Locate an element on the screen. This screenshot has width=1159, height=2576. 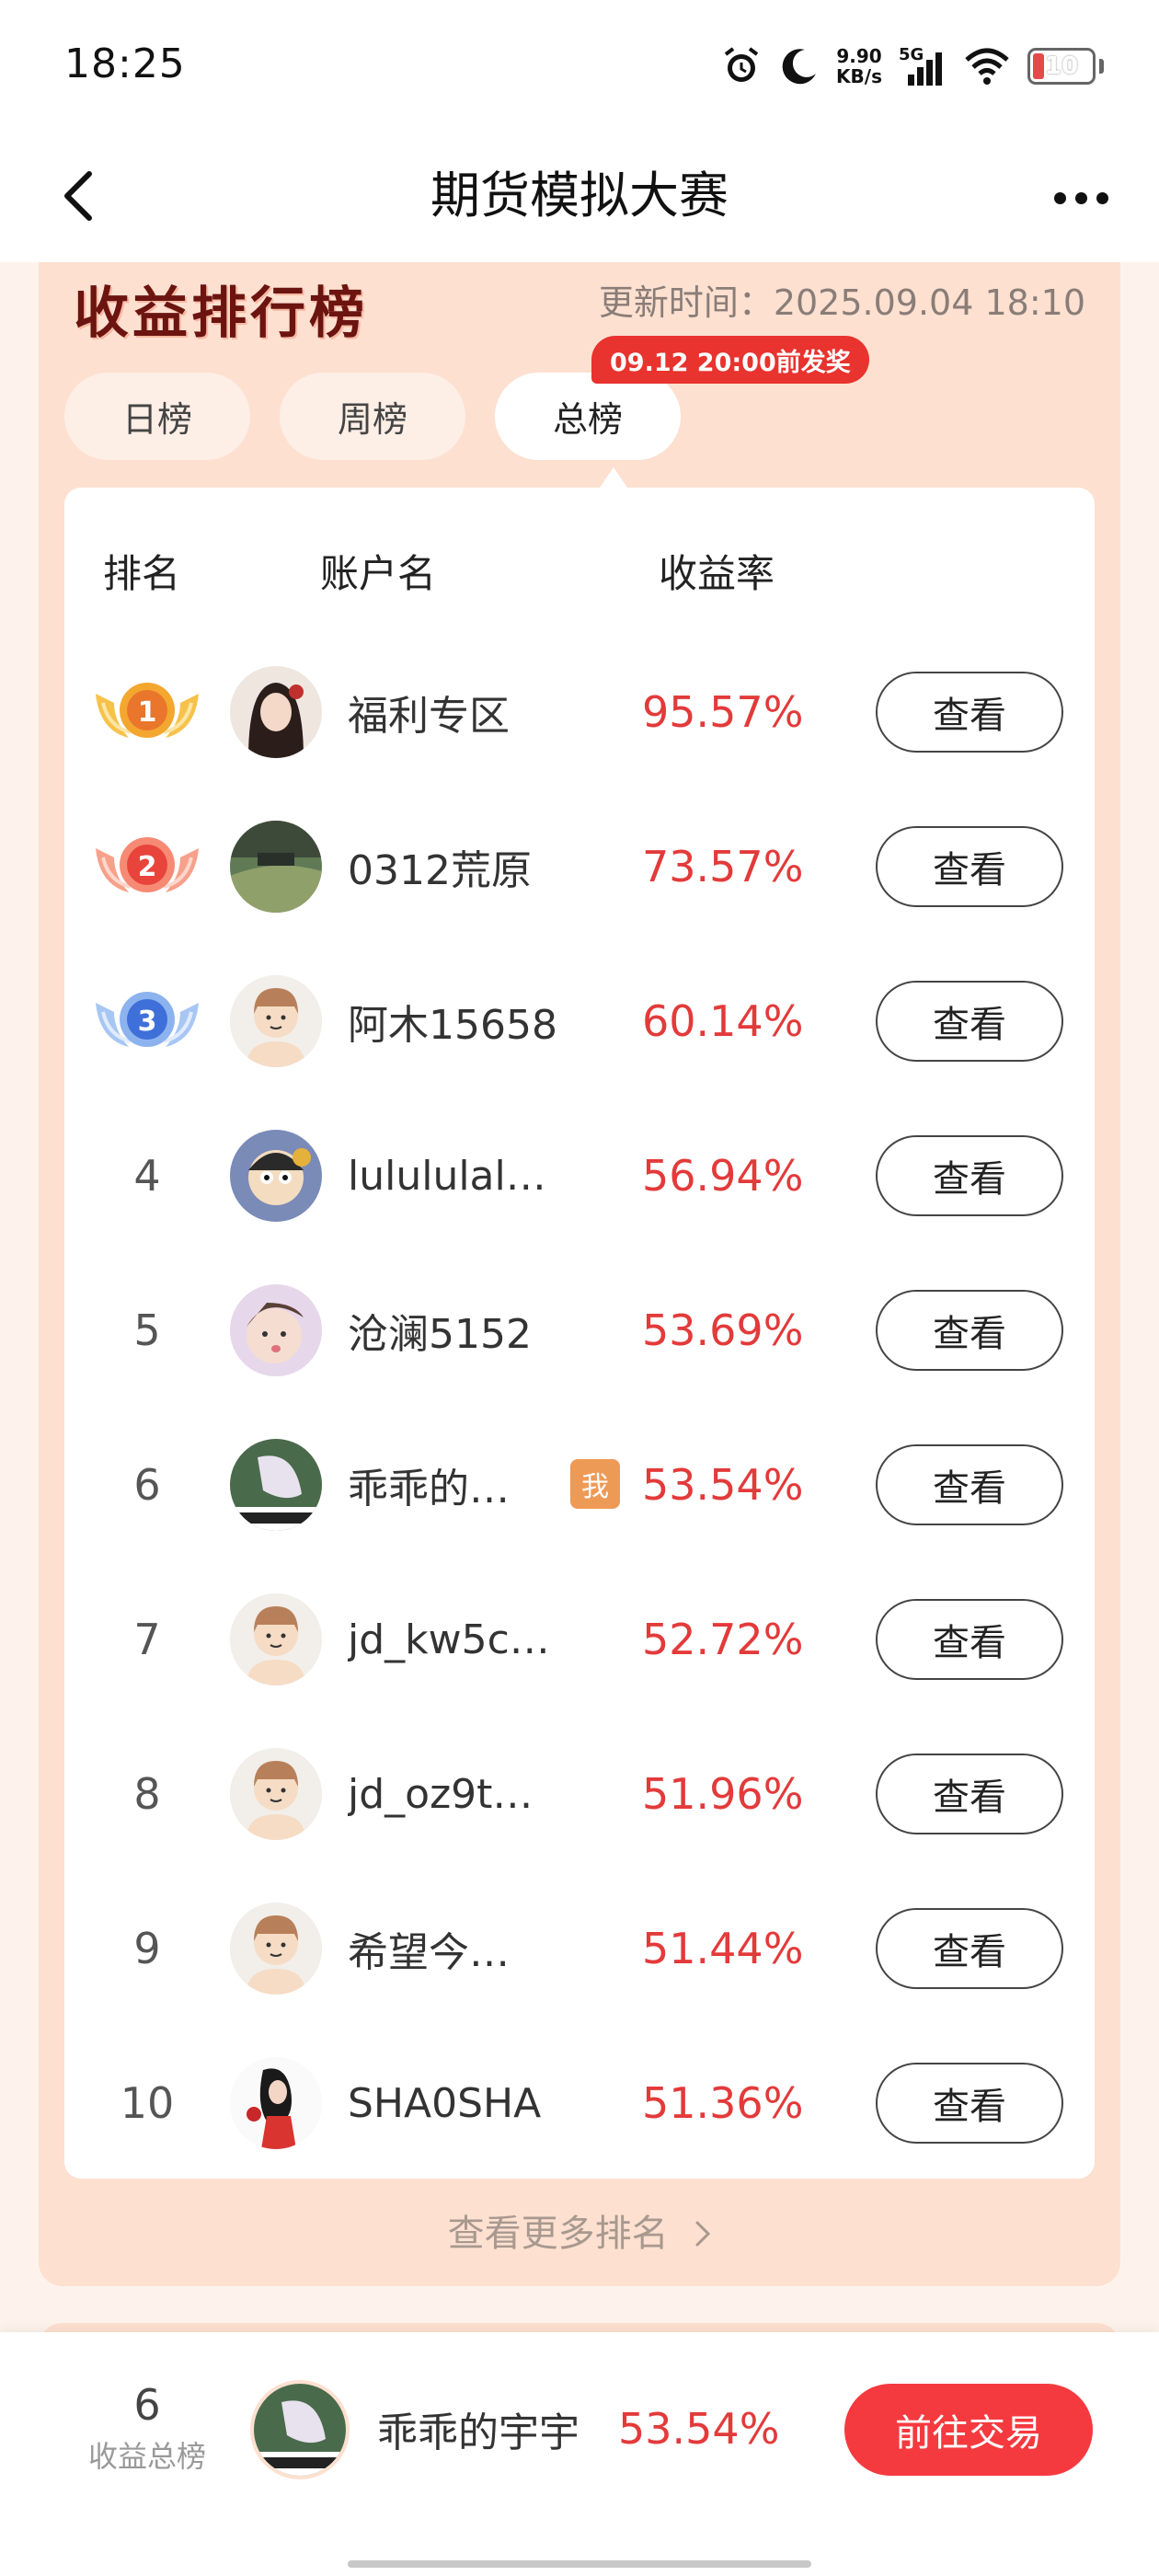
net-speed: 9.90 KB/s is located at coordinates (859, 66).